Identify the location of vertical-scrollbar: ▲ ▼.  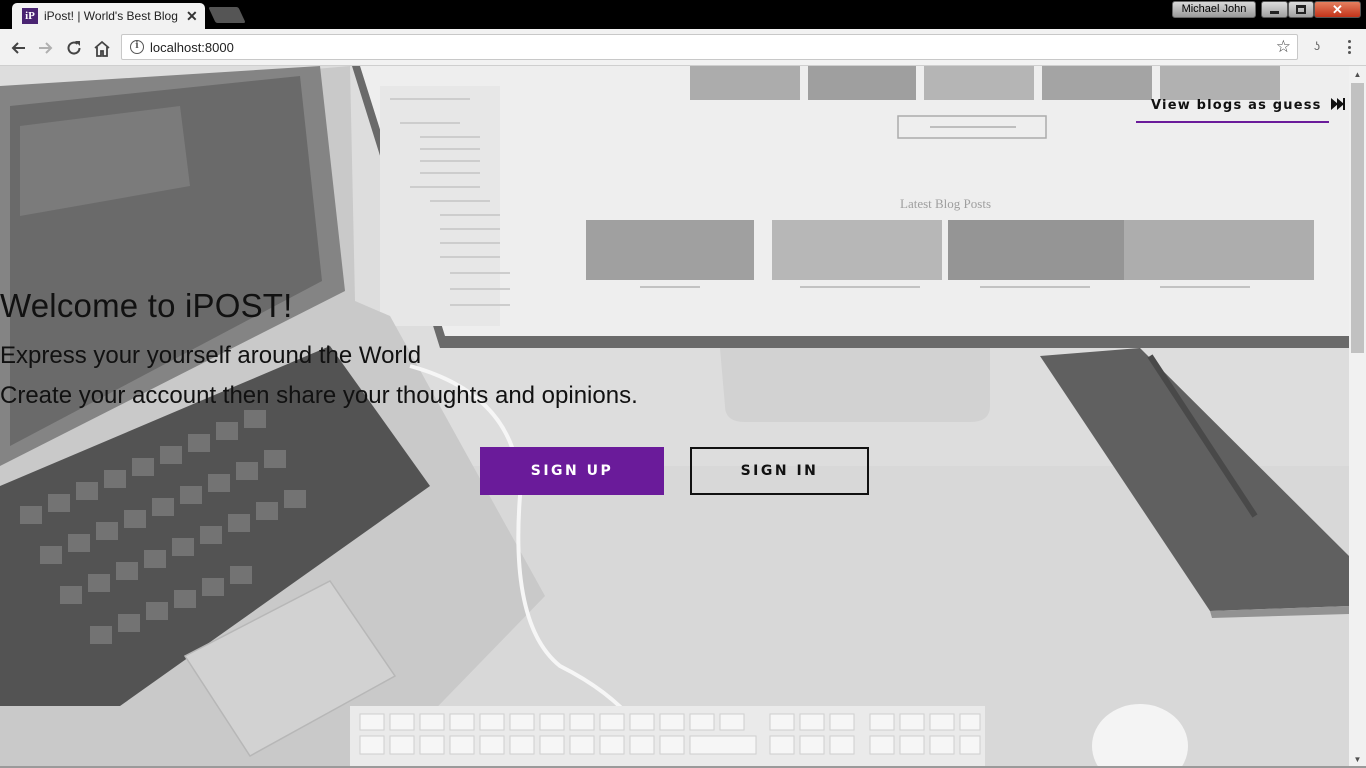
(1357, 417).